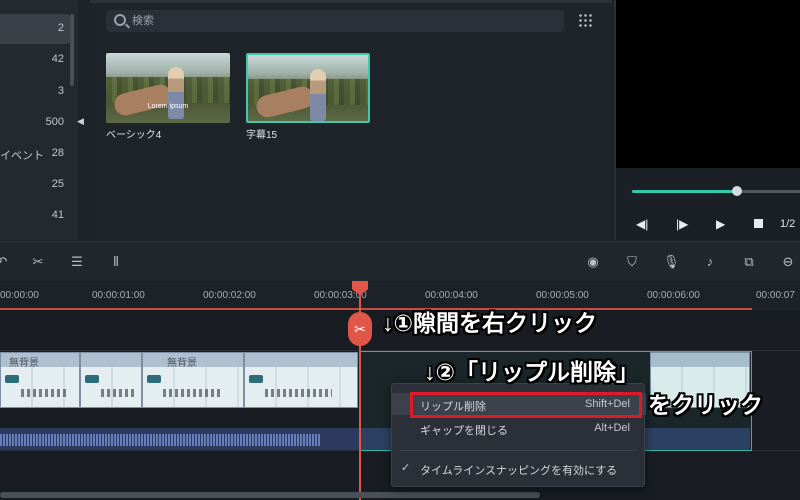 The width and height of the screenshot is (800, 500). What do you see at coordinates (400, 261) in the screenshot?
I see `timeline-toolbar: ↶ ✂ ☰ ⦀ ◉ ⛉ 🎙 ♪ ⧉ ⊖` at bounding box center [400, 261].